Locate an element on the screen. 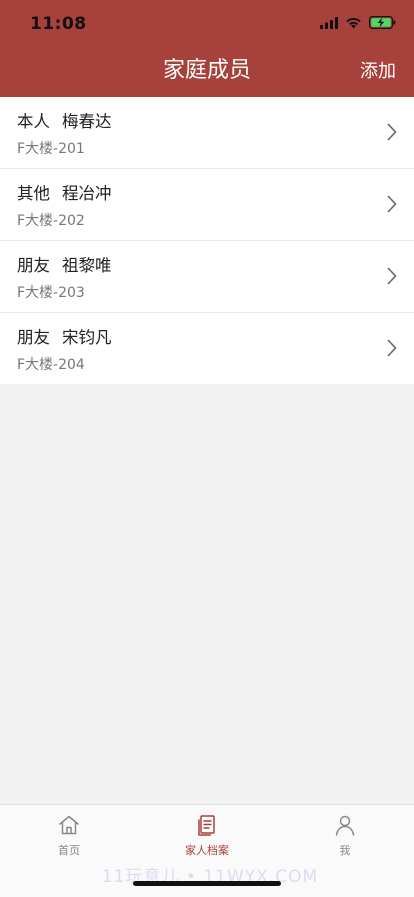 This screenshot has width=414, height=897. member-title: 朋友 祖黎唯 is located at coordinates (64, 264).